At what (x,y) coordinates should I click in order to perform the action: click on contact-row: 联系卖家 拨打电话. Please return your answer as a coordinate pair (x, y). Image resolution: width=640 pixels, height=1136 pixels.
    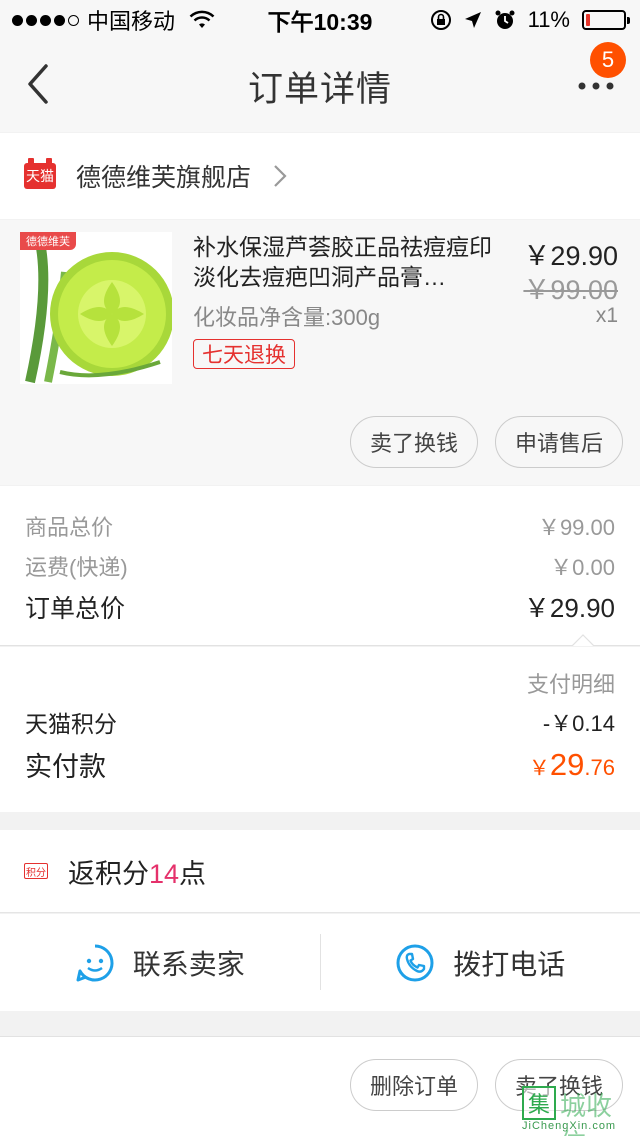
    Looking at the image, I should click on (320, 962).